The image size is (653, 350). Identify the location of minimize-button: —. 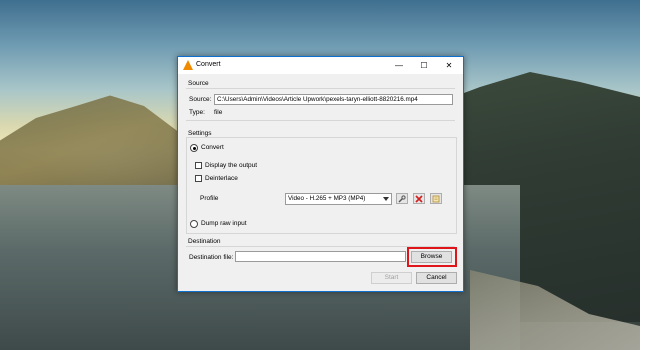
(399, 65).